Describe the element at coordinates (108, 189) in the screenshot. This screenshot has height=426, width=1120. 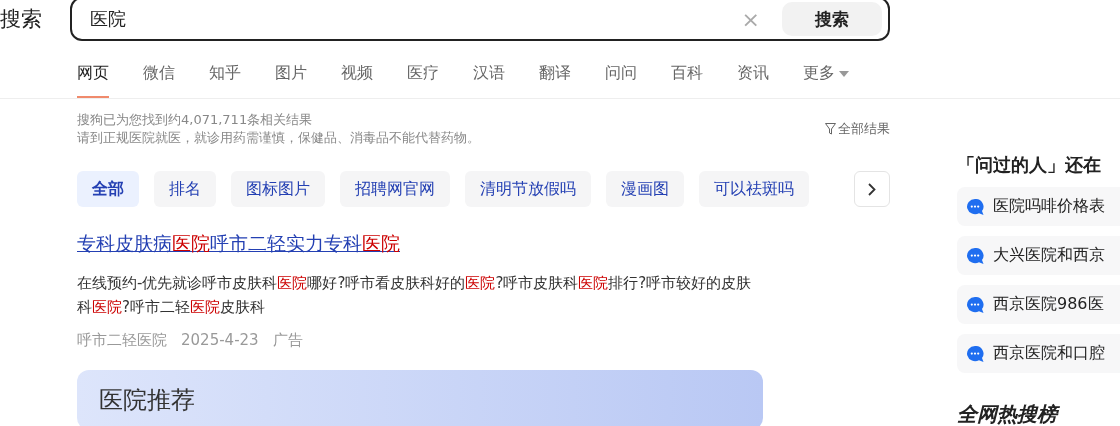
I see `chip: 全部` at that location.